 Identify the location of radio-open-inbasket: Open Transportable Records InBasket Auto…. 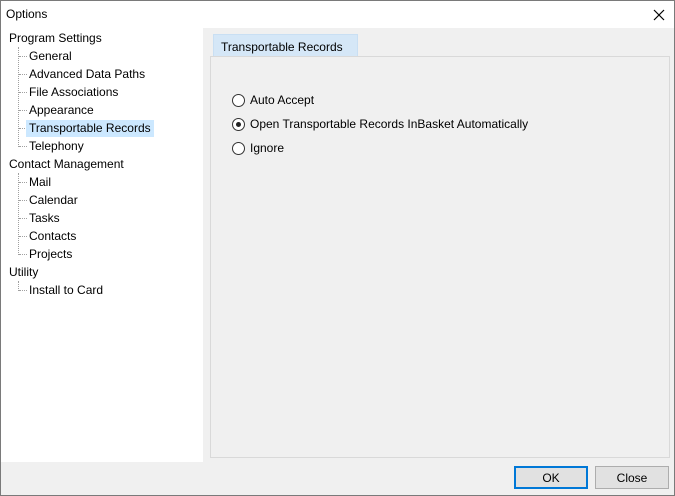
(380, 124).